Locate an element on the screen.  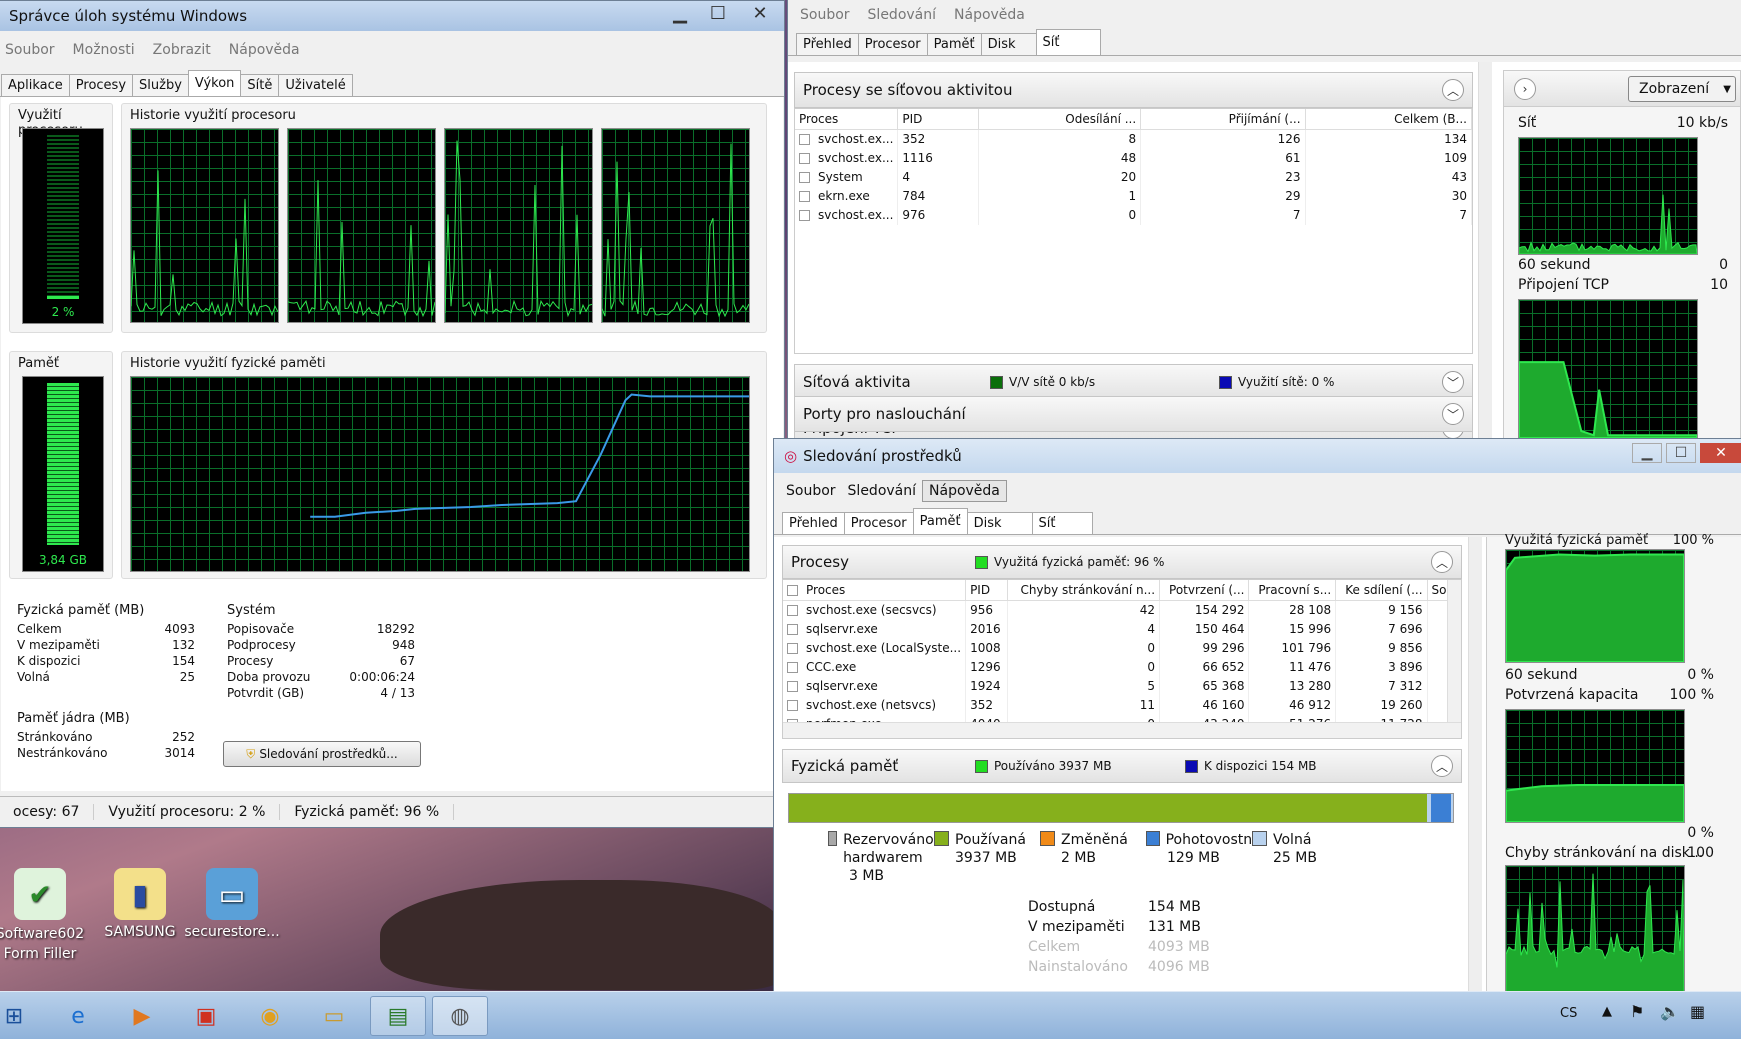
table-row: CCC.exe 1296 0 66 652 11 476 3 896 is located at coordinates (1122, 667).